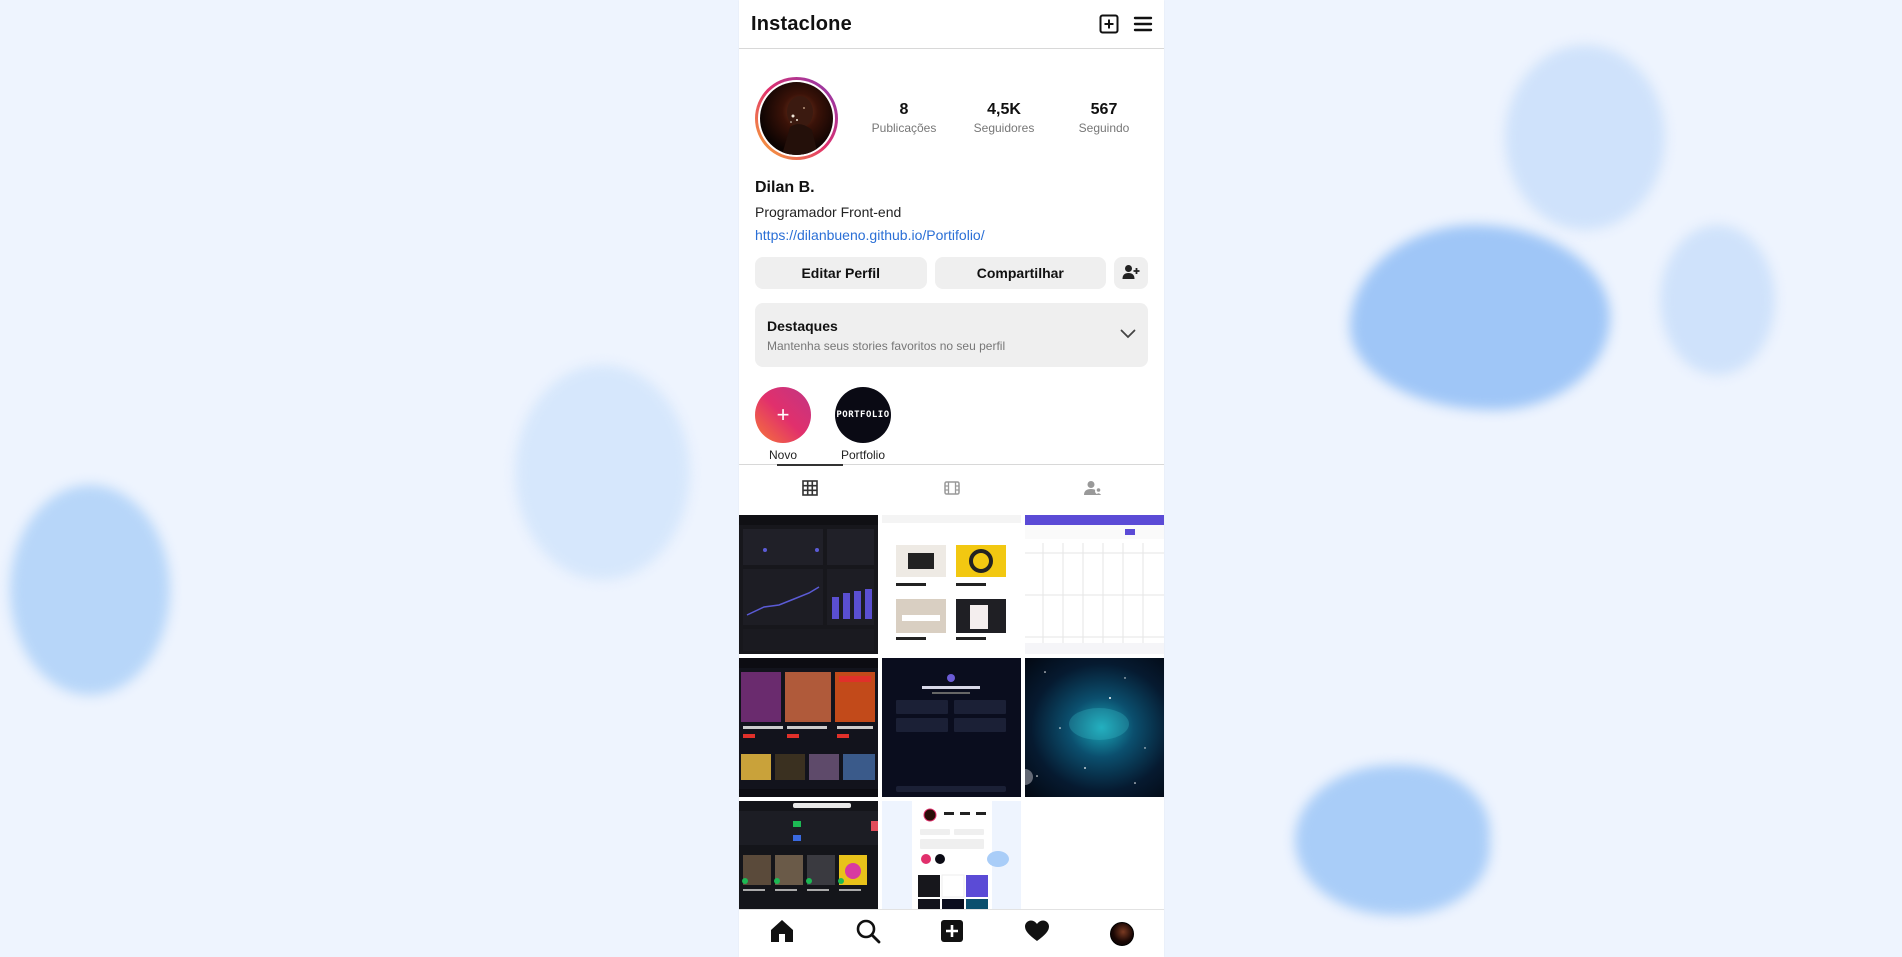  I want to click on stat-label: Seguidores, so click(1004, 128).